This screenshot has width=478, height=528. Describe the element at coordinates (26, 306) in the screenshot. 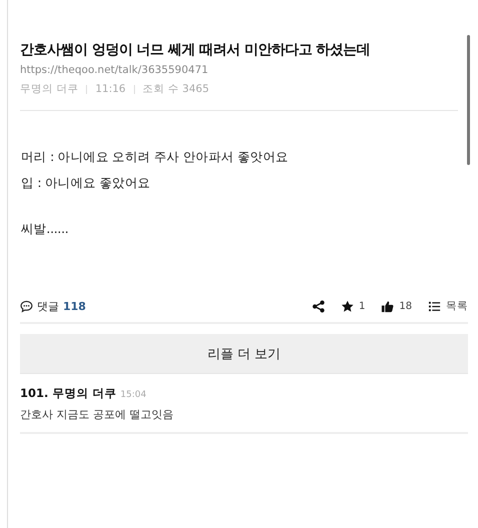

I see `speech-bubble-icon` at that location.